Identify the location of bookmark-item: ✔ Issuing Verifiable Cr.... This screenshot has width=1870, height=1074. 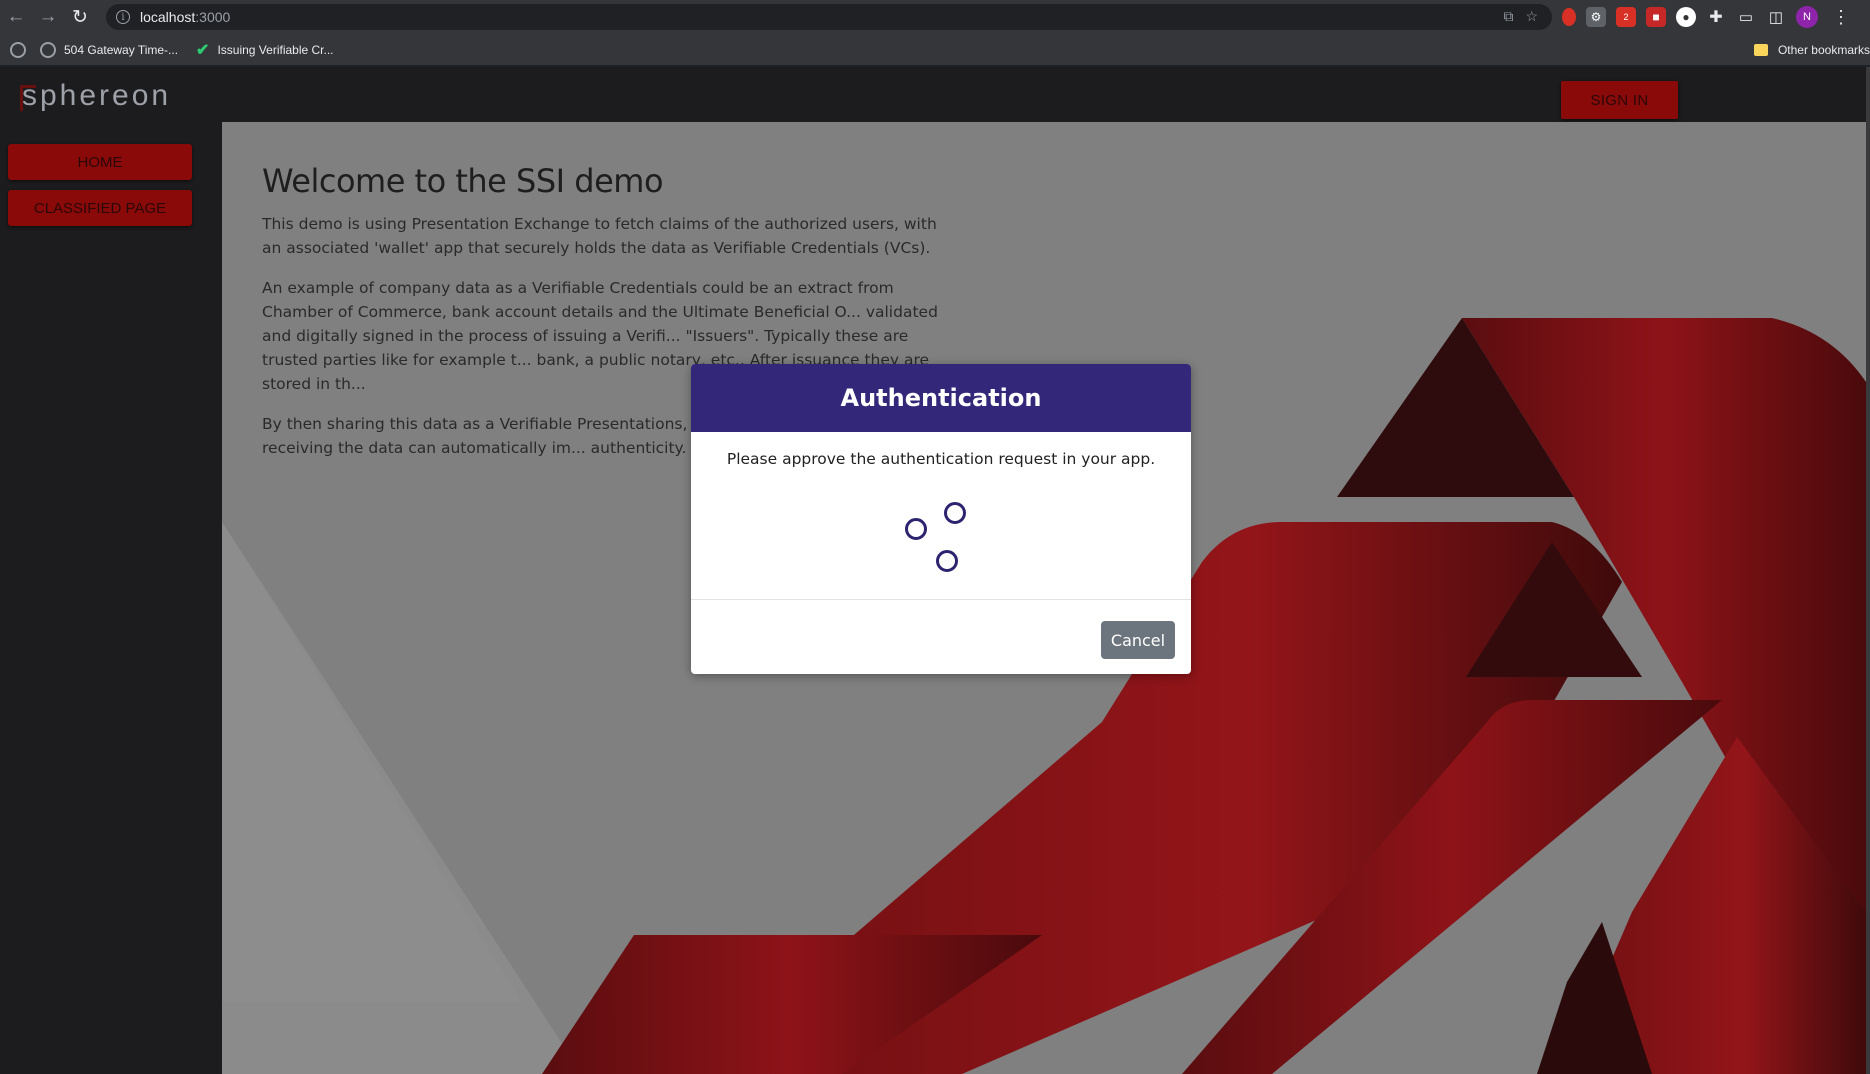
(264, 50).